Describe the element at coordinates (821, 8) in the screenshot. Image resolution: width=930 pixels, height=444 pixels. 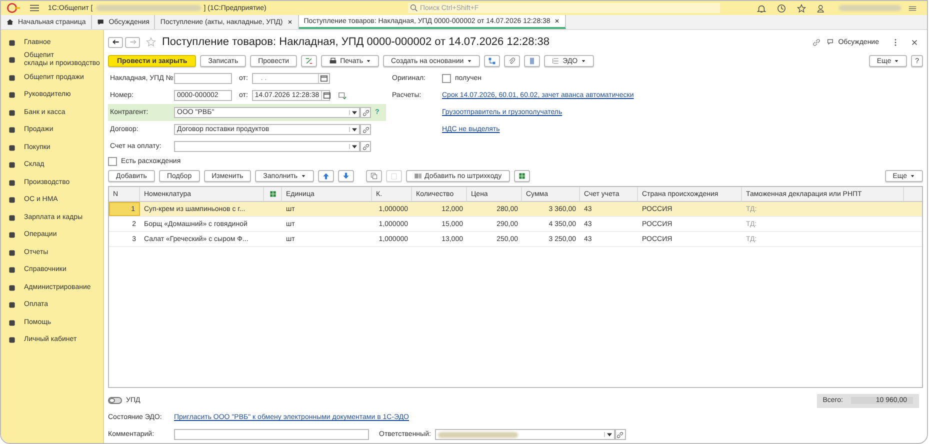
I see `user-icon` at that location.